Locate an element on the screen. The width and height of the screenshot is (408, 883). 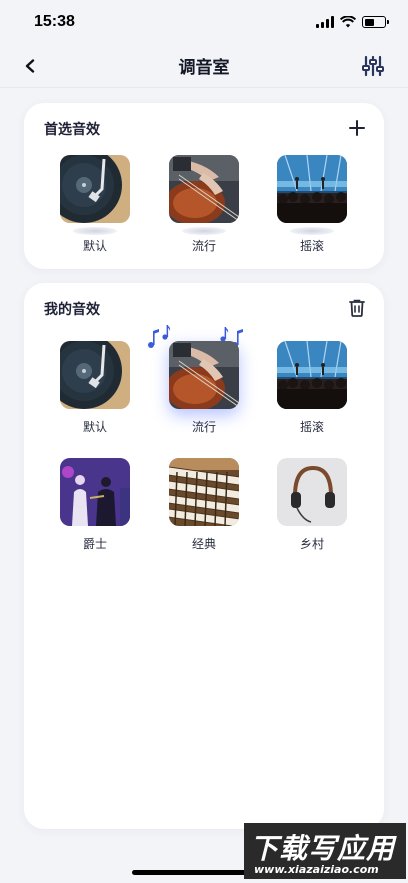
preferred-effects-title: 首选音效 is located at coordinates (72, 130).